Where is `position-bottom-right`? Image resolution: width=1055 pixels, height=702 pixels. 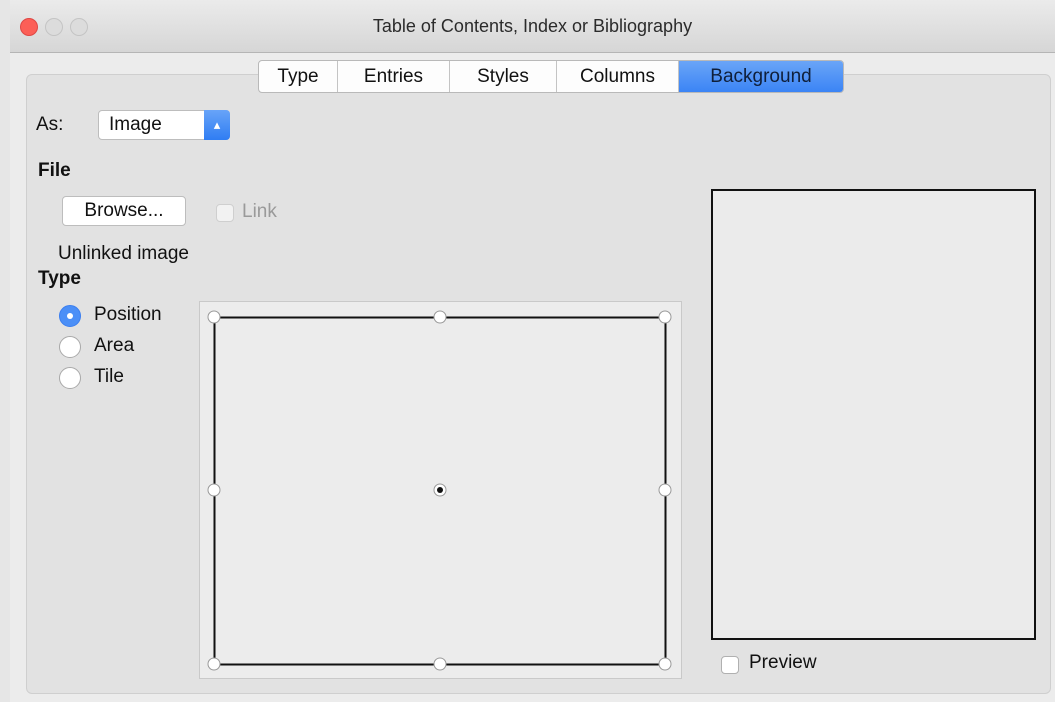
position-bottom-right is located at coordinates (665, 664).